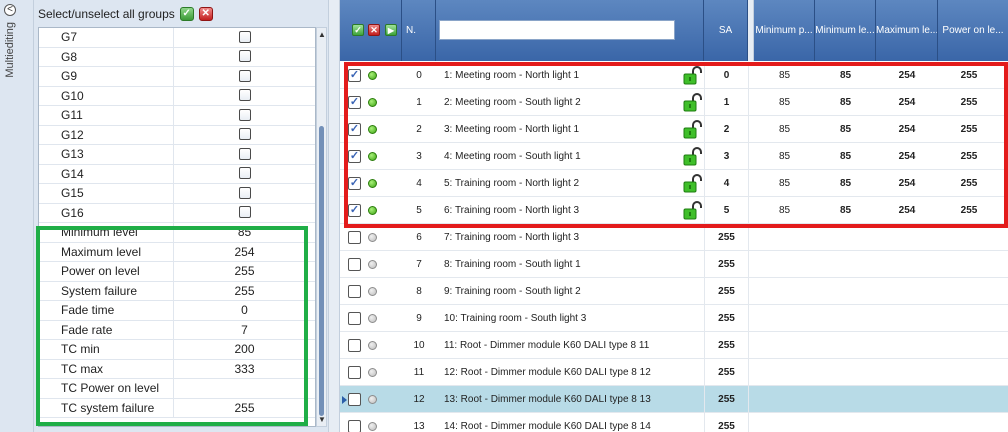 The image size is (1008, 432). What do you see at coordinates (244, 252) in the screenshot?
I see `property-value: 254` at bounding box center [244, 252].